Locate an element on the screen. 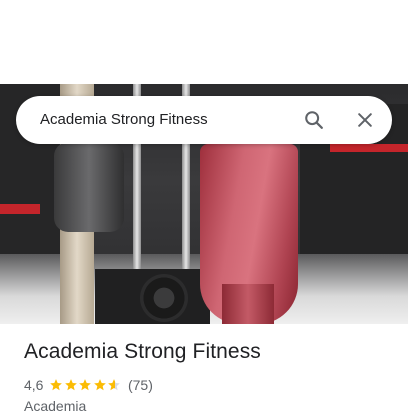  close-icon is located at coordinates (365, 120).